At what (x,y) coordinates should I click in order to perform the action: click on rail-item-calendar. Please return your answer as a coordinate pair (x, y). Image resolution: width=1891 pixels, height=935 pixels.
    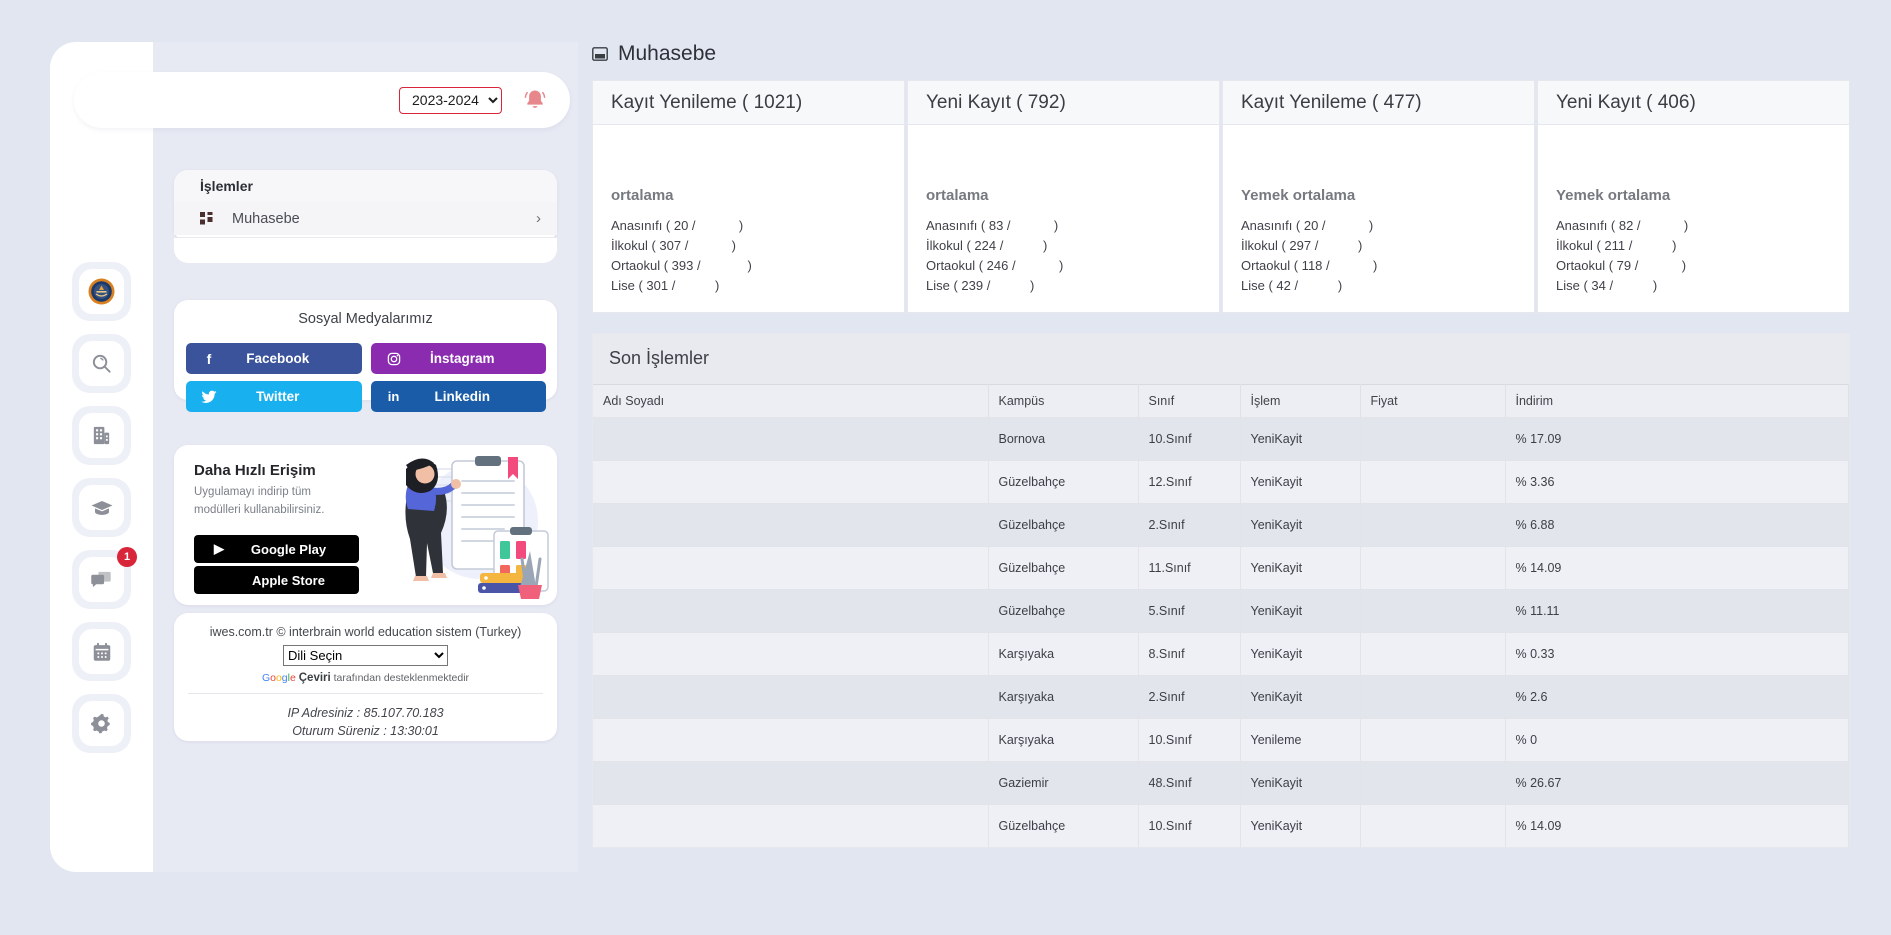
    Looking at the image, I should click on (101, 651).